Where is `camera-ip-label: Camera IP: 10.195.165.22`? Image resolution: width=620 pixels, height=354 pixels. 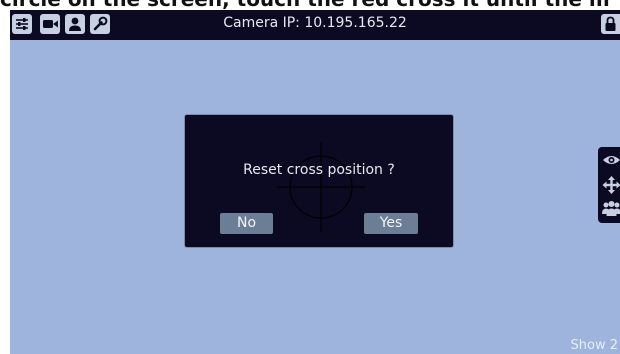 camera-ip-label: Camera IP: 10.195.165.22 is located at coordinates (315, 23).